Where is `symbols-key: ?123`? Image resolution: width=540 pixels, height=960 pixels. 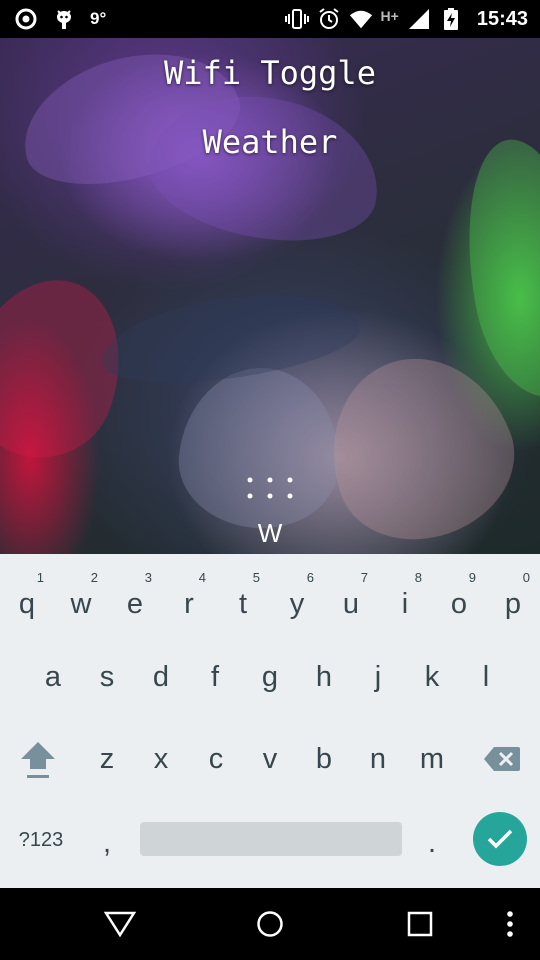
symbols-key: ?123 is located at coordinates (41, 840).